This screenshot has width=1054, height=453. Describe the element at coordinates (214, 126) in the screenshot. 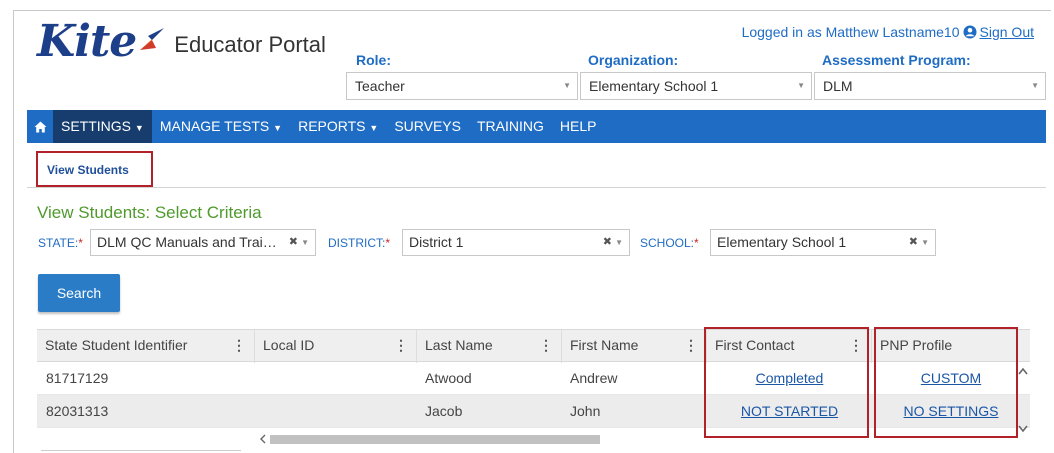

I see `nav-manage-tests-label: MANAGE TESTS` at that location.